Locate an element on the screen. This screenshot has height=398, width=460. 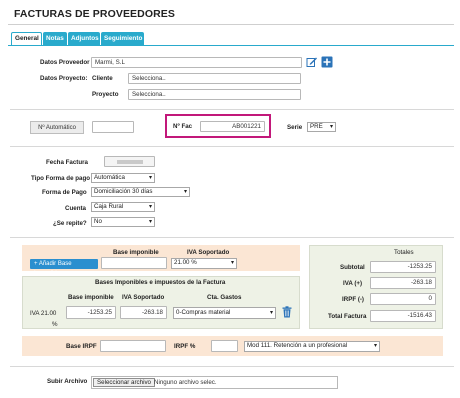
totales-header: Totales is located at coordinates (404, 252).